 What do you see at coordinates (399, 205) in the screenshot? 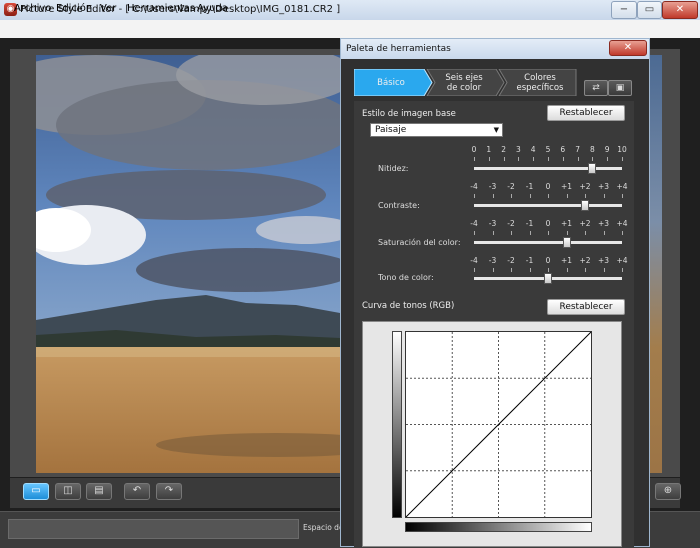
I see `contrast-label: Contraste:` at bounding box center [399, 205].